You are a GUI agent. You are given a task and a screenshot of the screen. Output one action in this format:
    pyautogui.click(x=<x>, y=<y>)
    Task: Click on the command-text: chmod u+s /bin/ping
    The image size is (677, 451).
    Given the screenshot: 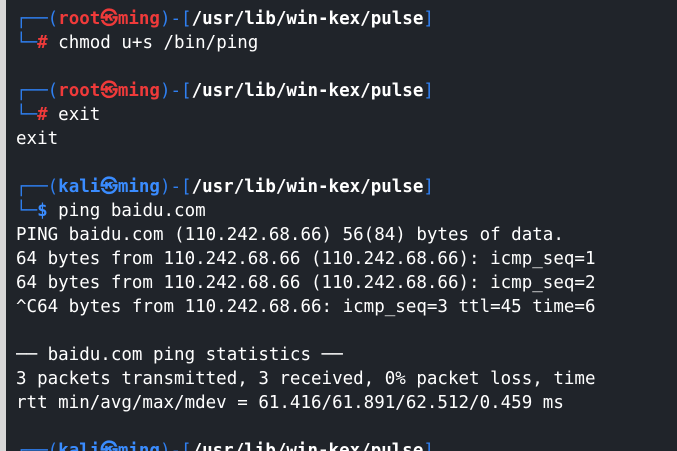 What is the action you would take?
    pyautogui.click(x=153, y=43)
    